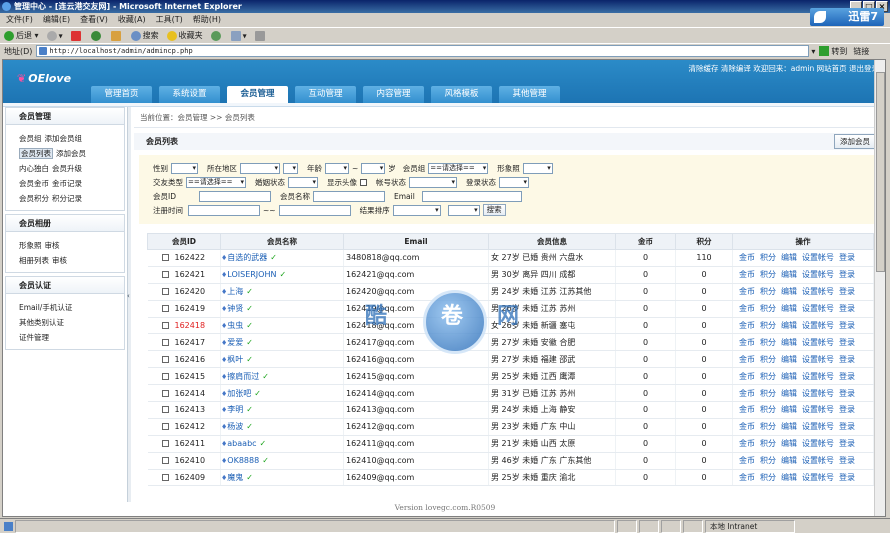 This screenshot has height=533, width=890. What do you see at coordinates (129, 304) in the screenshot?
I see `sidebar-toggle: ‹` at bounding box center [129, 304].